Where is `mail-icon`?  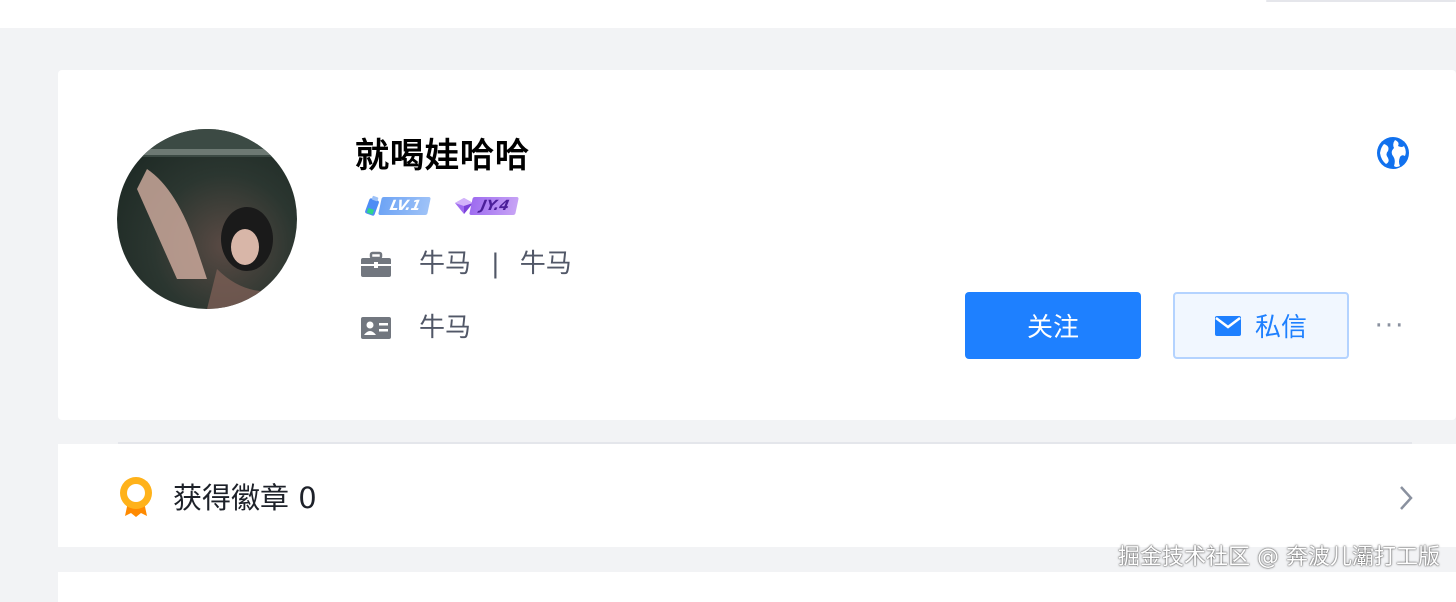 mail-icon is located at coordinates (1227, 325).